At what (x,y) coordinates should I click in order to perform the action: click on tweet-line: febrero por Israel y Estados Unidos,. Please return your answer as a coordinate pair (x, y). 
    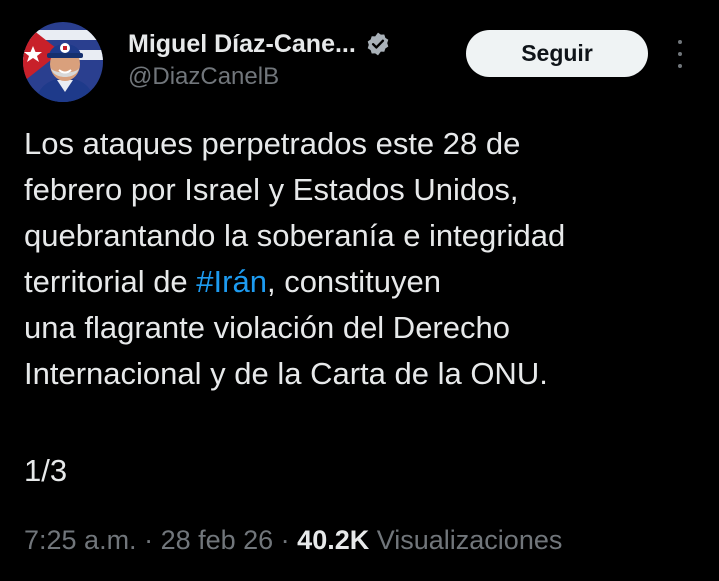
    Looking at the image, I should click on (271, 189).